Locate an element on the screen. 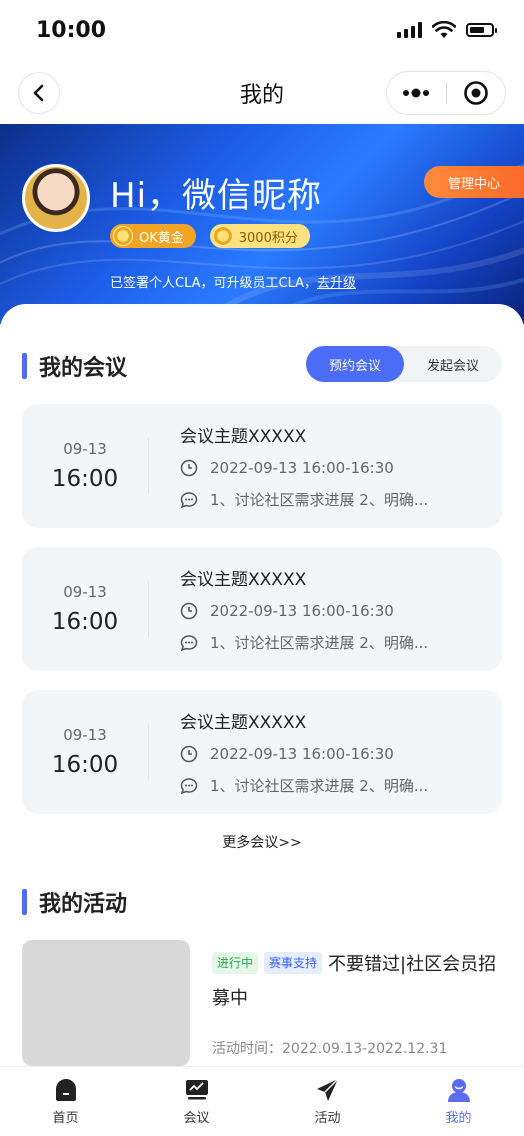  nav-bar: 我的 is located at coordinates (262, 93).